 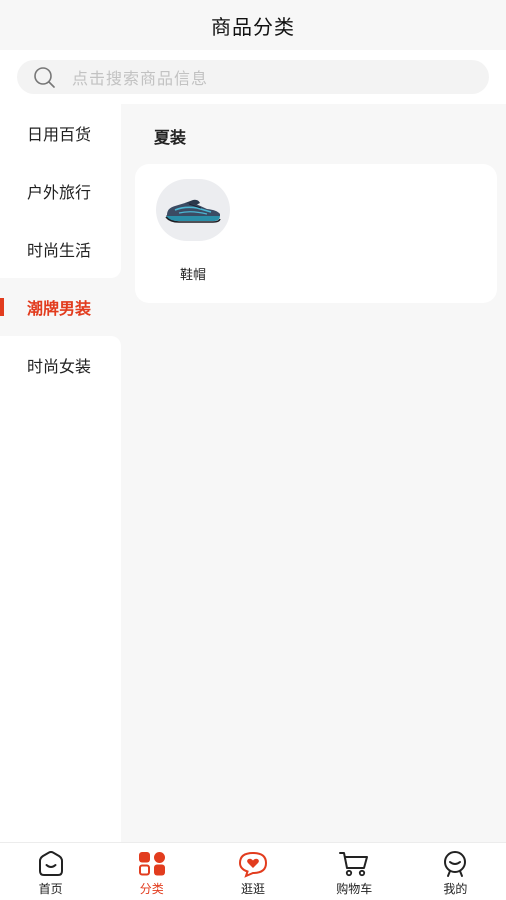 I want to click on tab-label: 分类, so click(x=151, y=889).